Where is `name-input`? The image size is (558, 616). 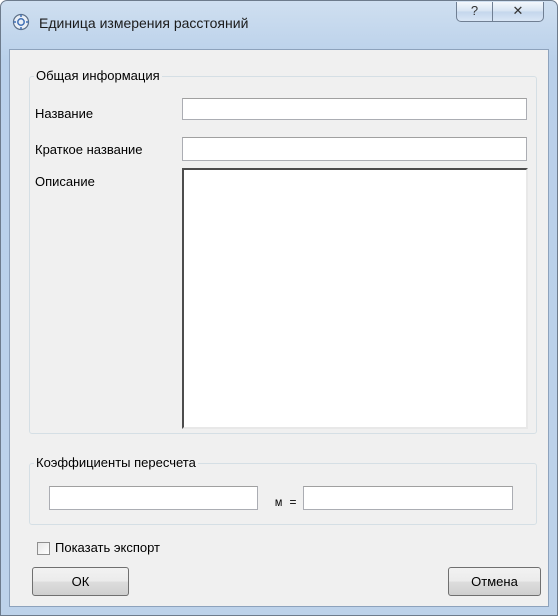 name-input is located at coordinates (354, 109).